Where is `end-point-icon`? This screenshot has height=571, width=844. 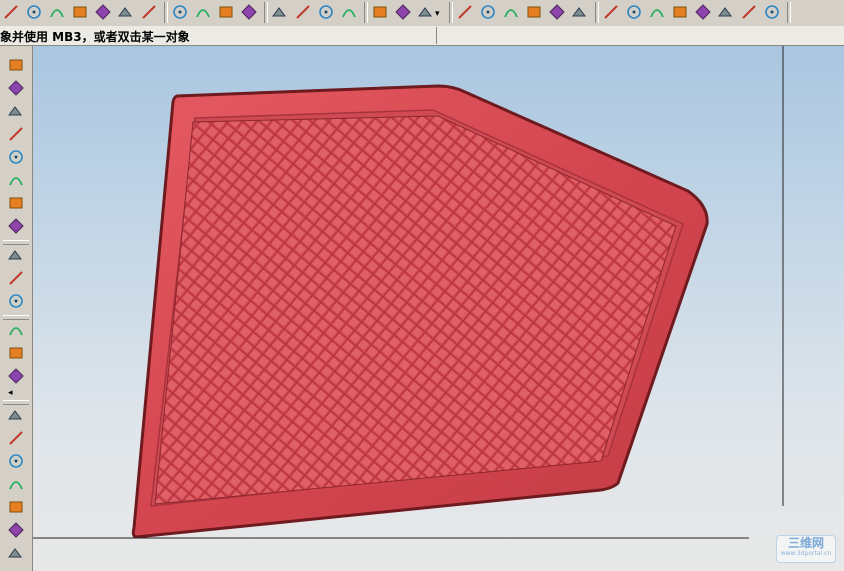
end-point-icon is located at coordinates (426, 12).